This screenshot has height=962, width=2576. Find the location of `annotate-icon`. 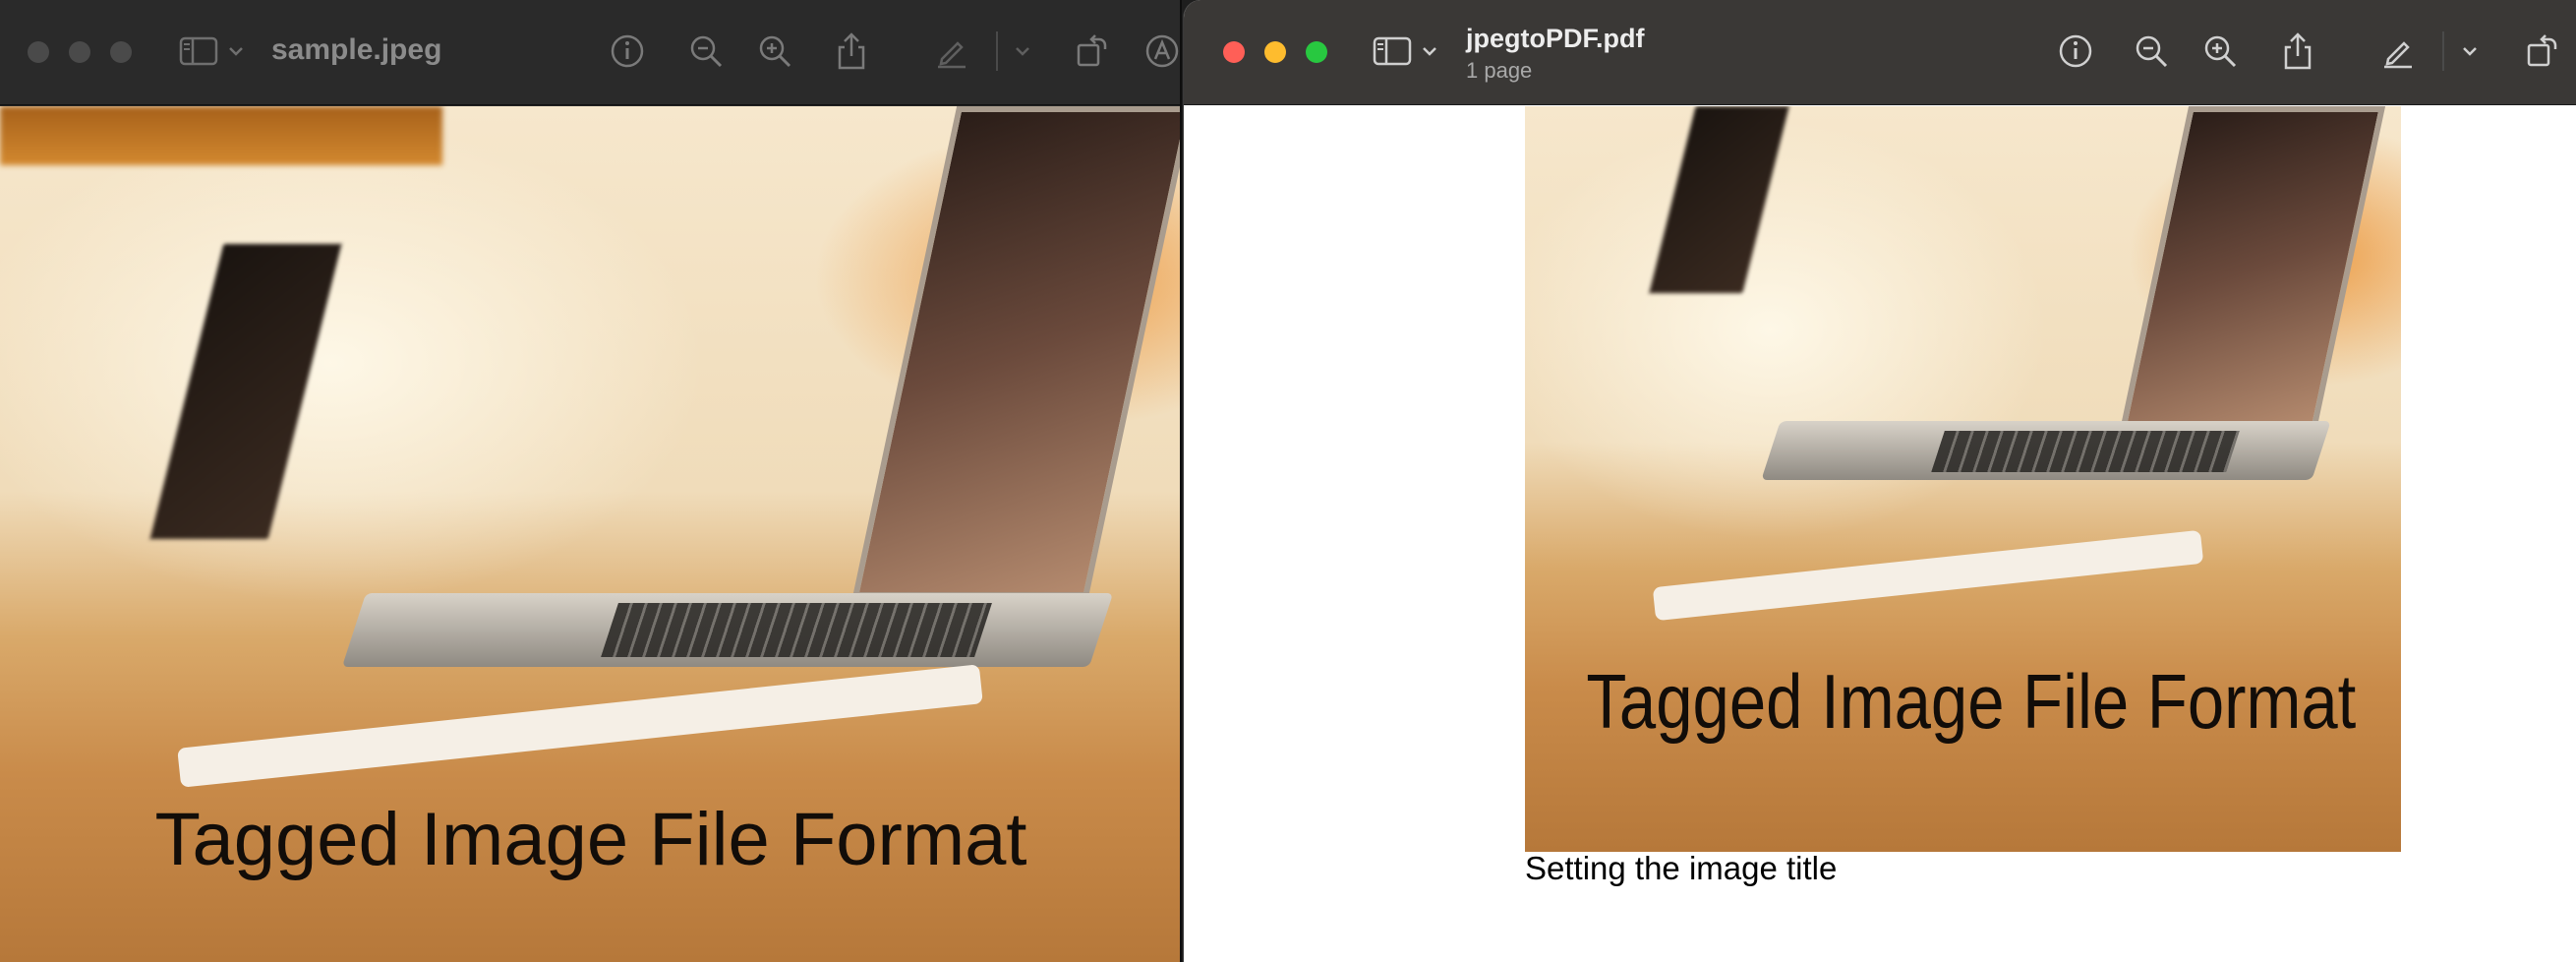

annotate-icon is located at coordinates (1162, 51).